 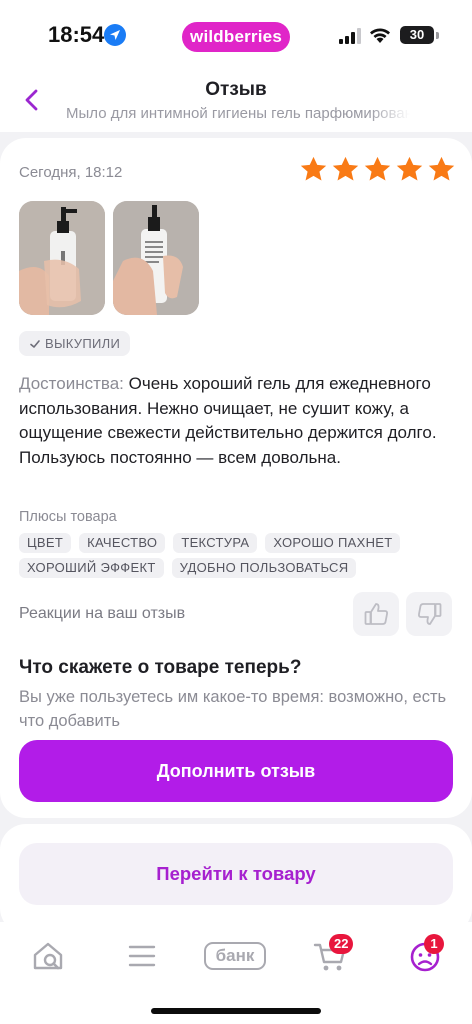 What do you see at coordinates (236, 89) in the screenshot?
I see `page-title: Отзыв` at bounding box center [236, 89].